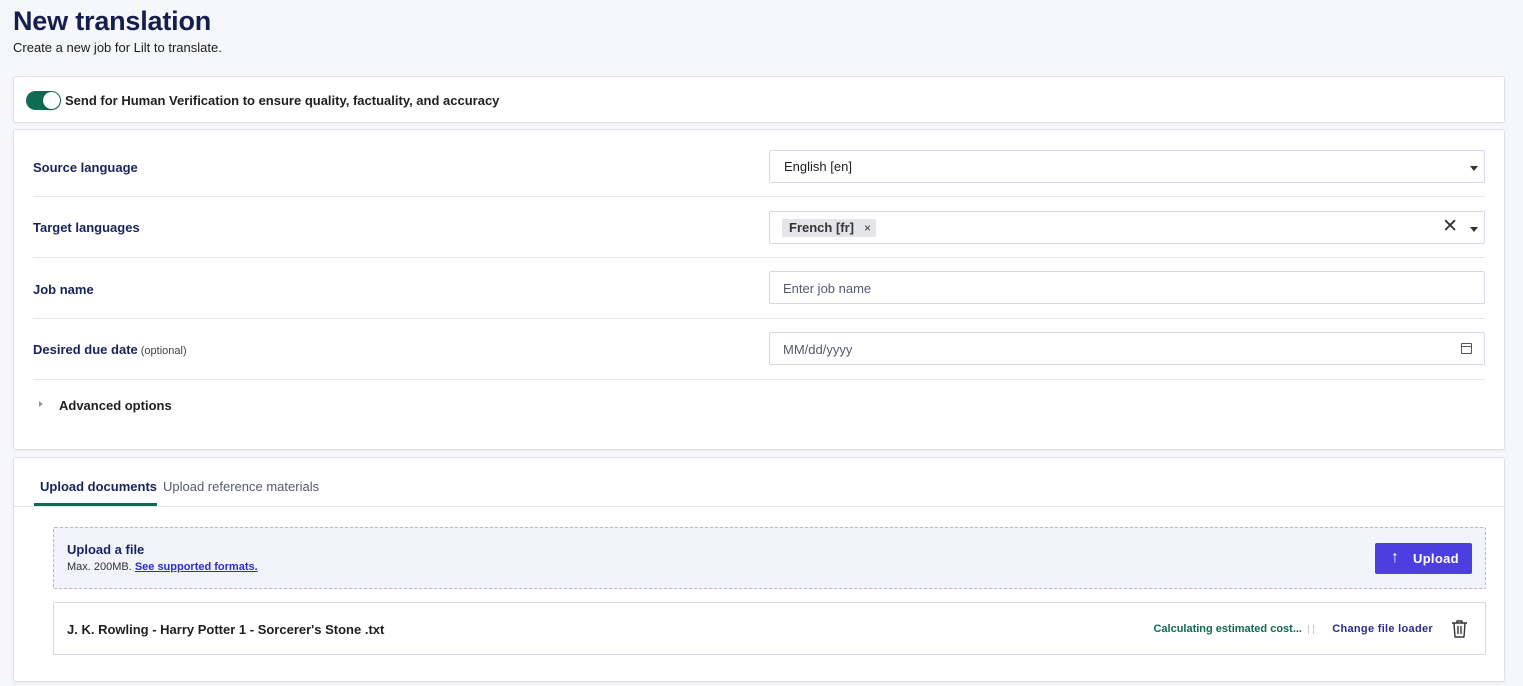  What do you see at coordinates (759, 163) in the screenshot?
I see `source-language-row: Source language English [en]` at bounding box center [759, 163].